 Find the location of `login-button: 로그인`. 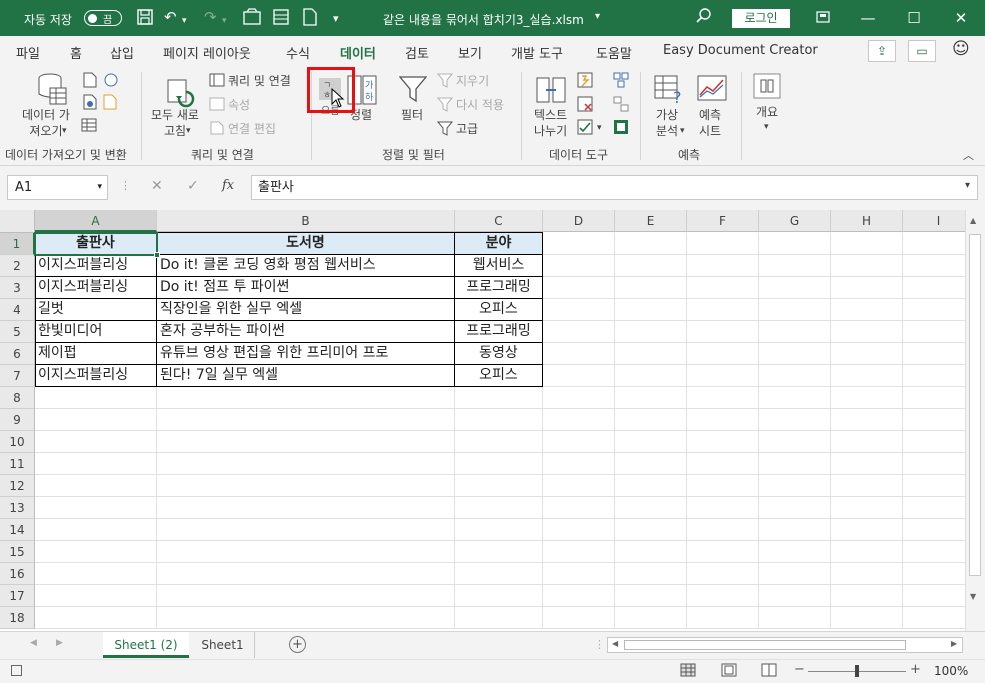

login-button: 로그인 is located at coordinates (761, 18).